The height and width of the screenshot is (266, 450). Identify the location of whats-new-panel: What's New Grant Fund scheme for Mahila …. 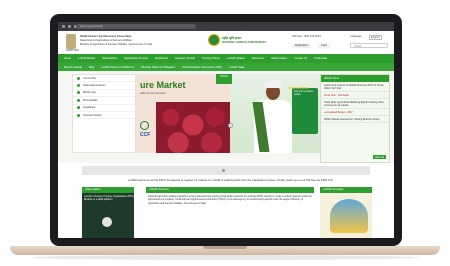
(355, 118).